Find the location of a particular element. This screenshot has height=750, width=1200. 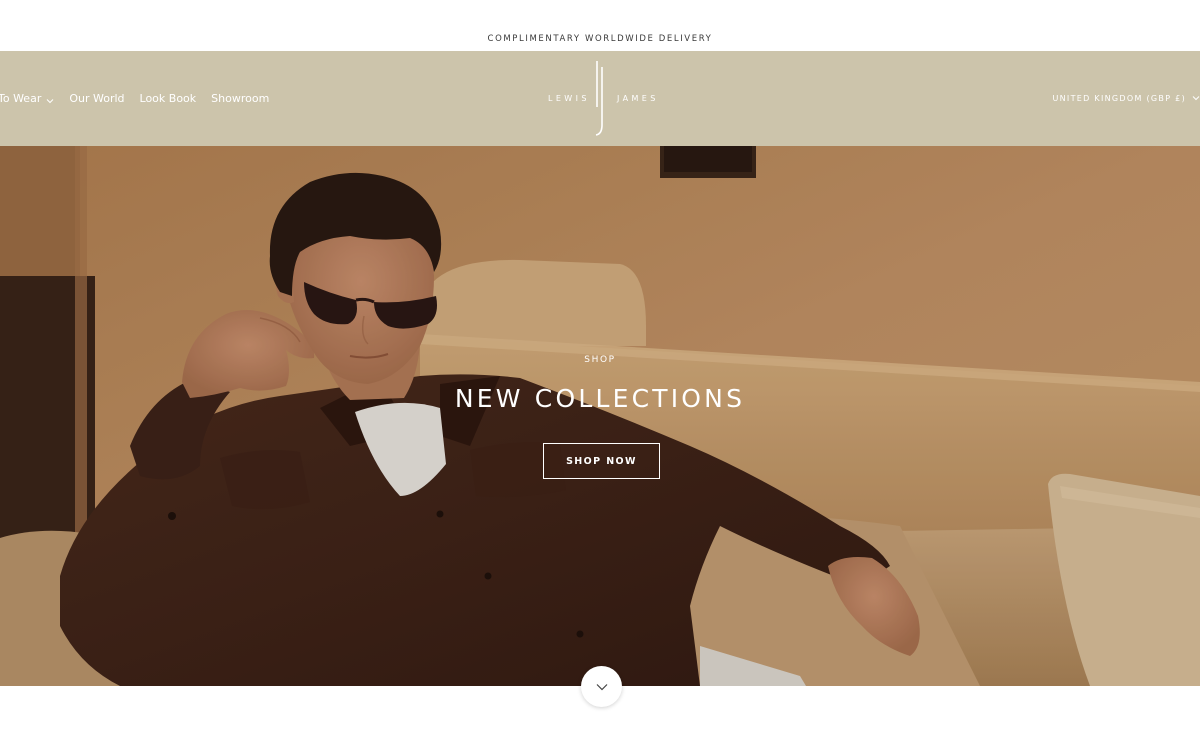

shop-now-button: SHOP NOW is located at coordinates (601, 461).